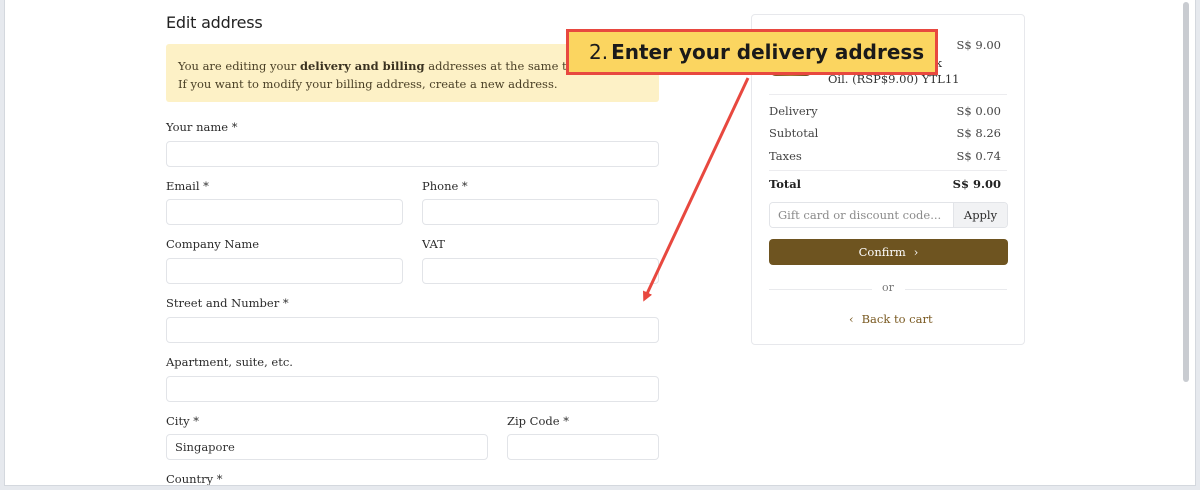  Describe the element at coordinates (1186, 192) in the screenshot. I see `scrollbar-thumb` at that location.